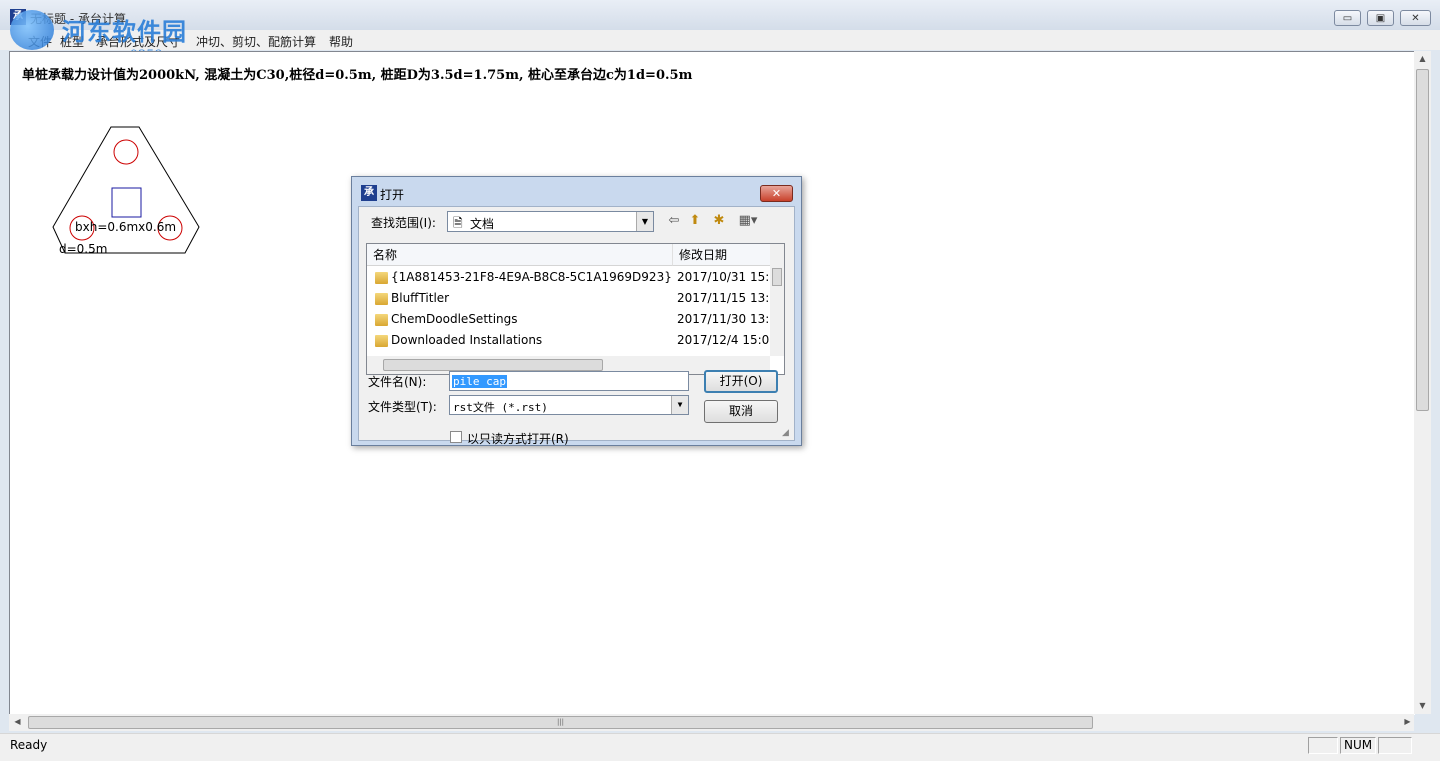 The height and width of the screenshot is (761, 1440). I want to click on menu-cap-shape: 承台形式及尺寸, so click(138, 41).